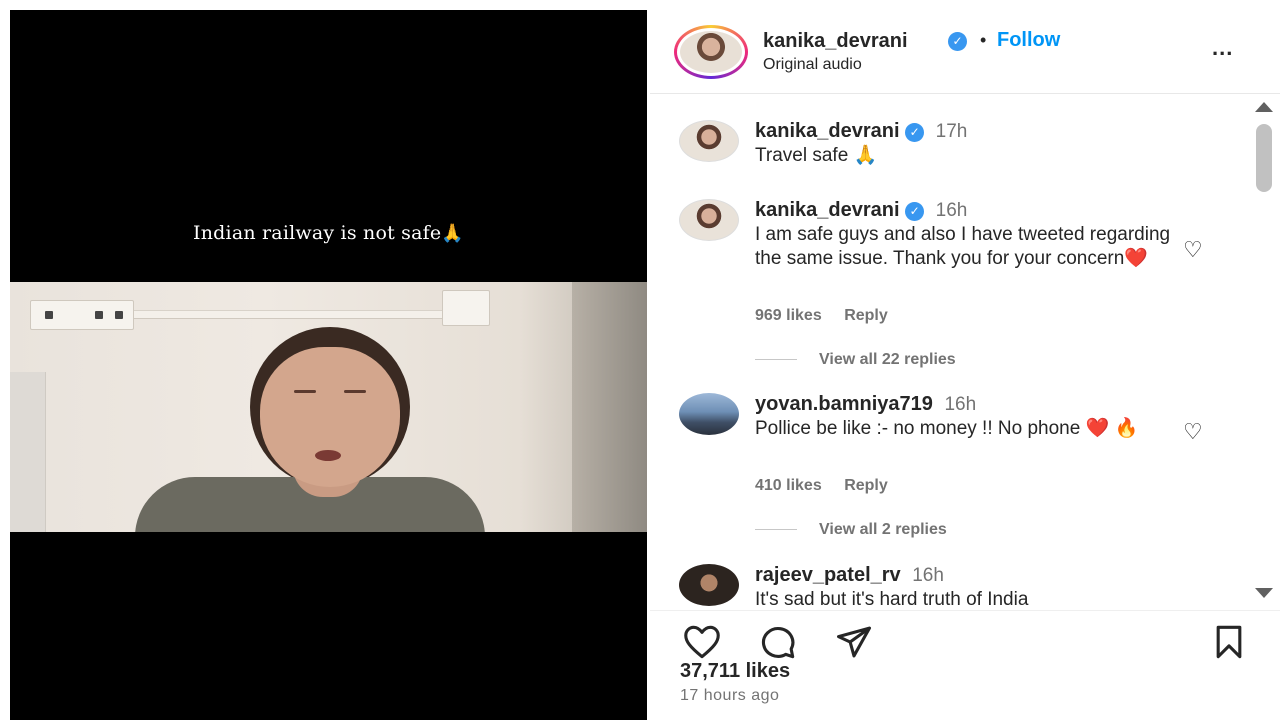  Describe the element at coordinates (317, 233) in the screenshot. I see `video-caption-text: Indian railway is not safe` at that location.